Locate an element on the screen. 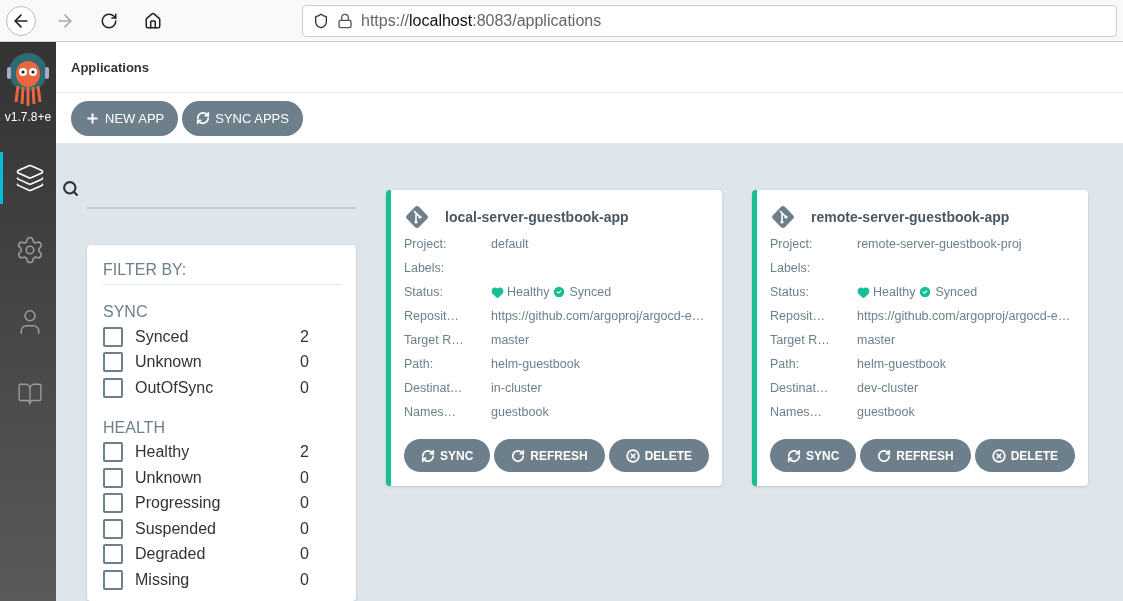 The height and width of the screenshot is (601, 1123). app-name: local-server-guestbook-app is located at coordinates (537, 217).